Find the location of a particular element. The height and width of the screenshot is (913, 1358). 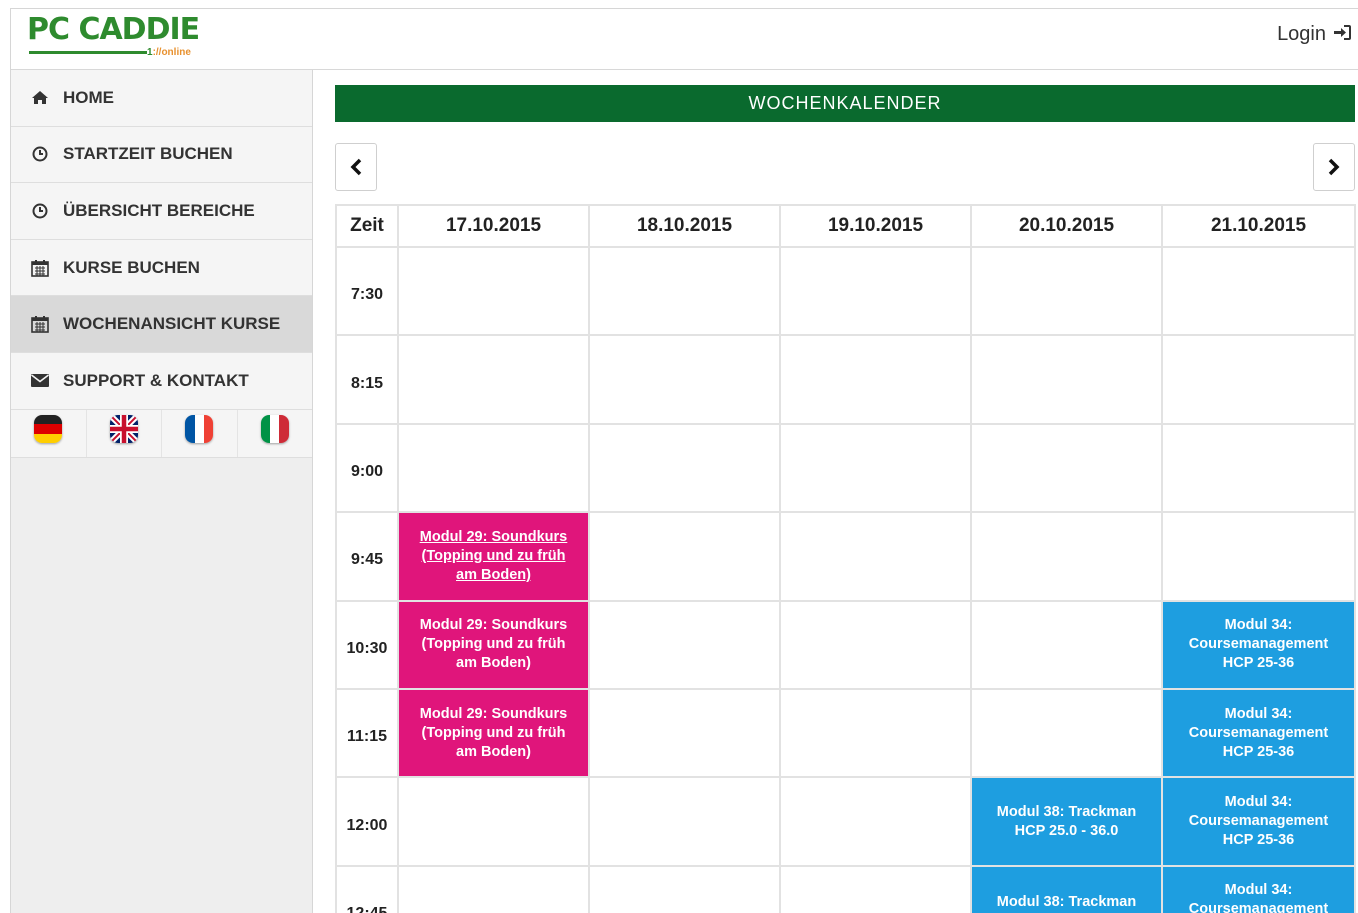

login-button: Login is located at coordinates (1314, 34).